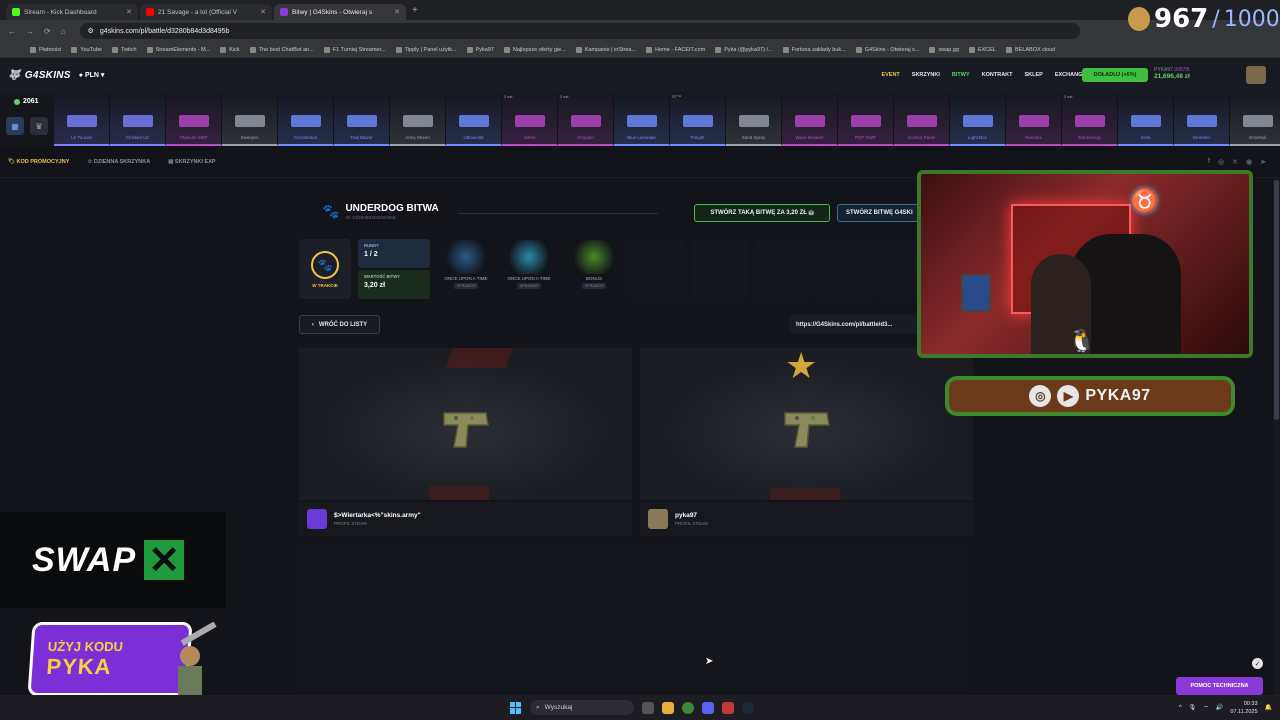  Describe the element at coordinates (1243, 708) in the screenshot. I see `clock: 00:33 07.11.2025` at that location.